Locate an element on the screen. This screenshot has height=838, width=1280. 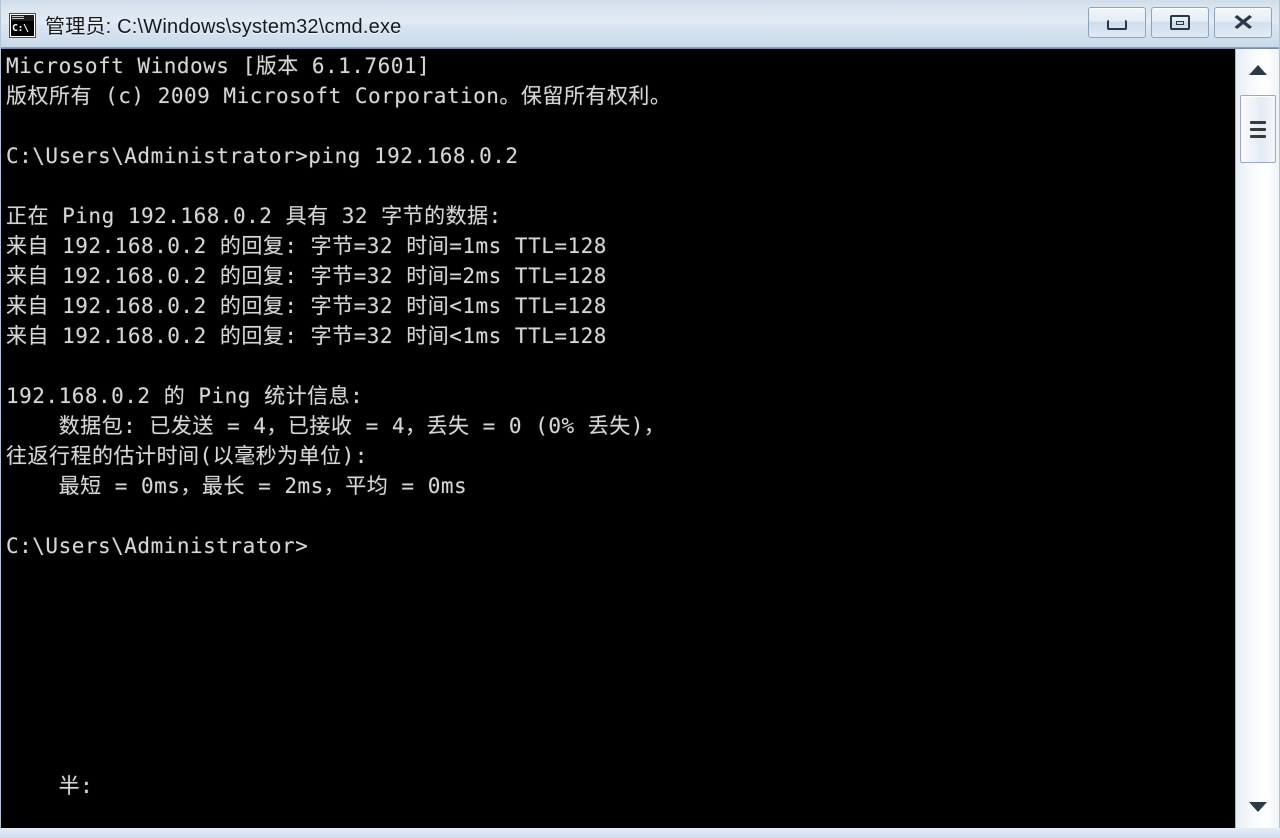
scroll-up-arrow-icon is located at coordinates (1258, 70).